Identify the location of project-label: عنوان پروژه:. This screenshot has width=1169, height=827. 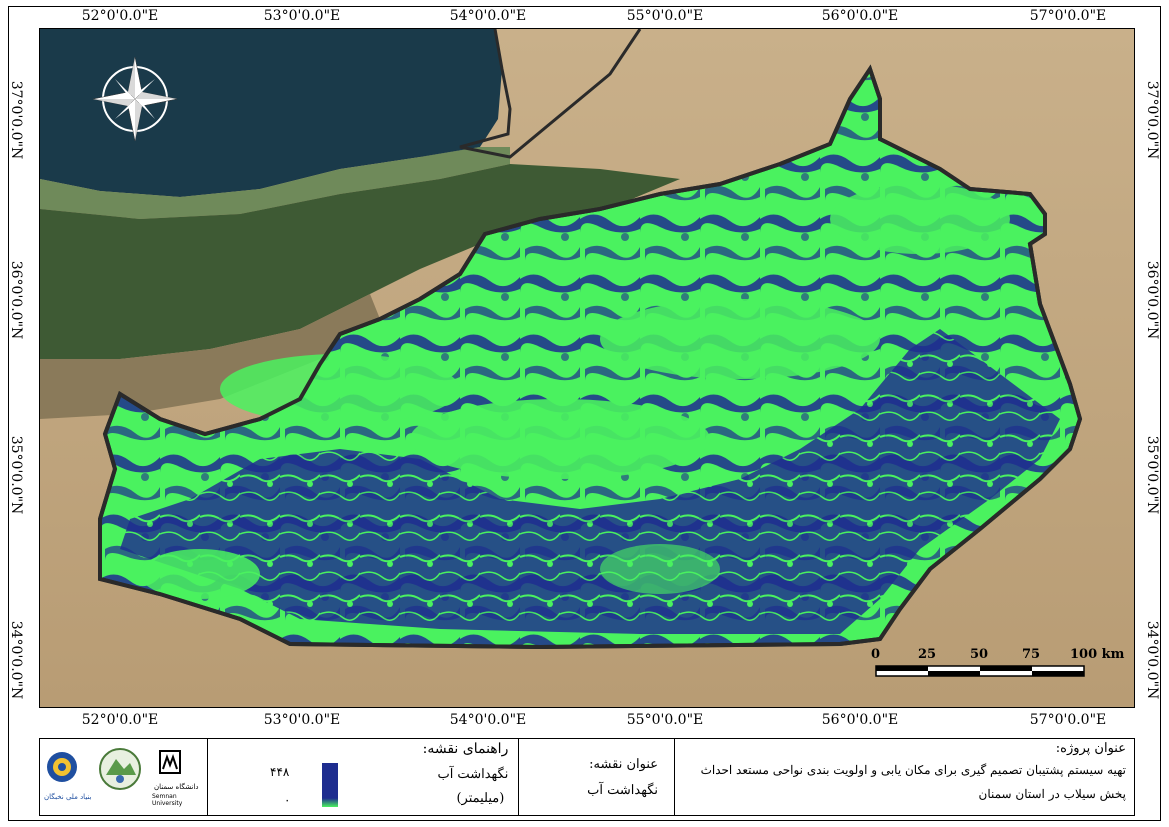
(1090, 748).